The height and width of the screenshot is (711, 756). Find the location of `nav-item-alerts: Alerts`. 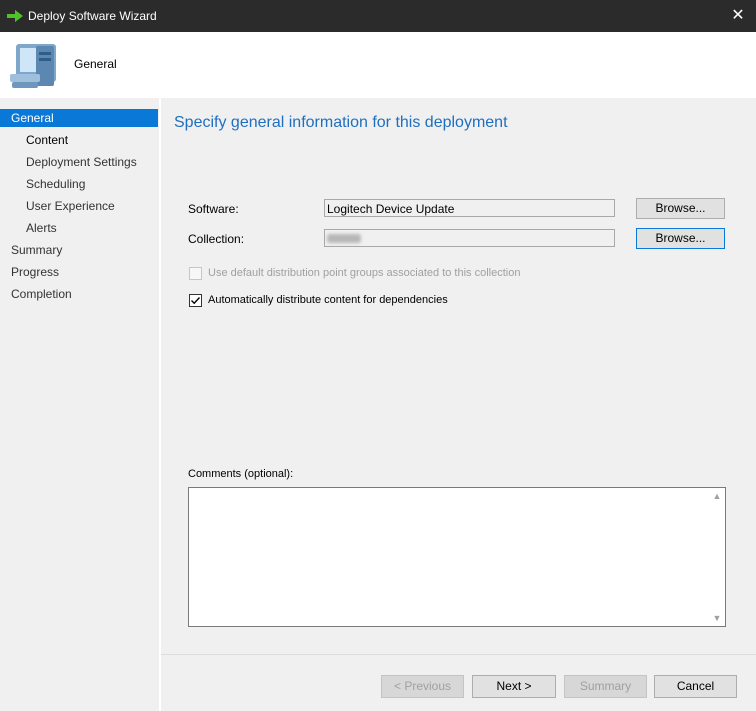

nav-item-alerts: Alerts is located at coordinates (79, 228).